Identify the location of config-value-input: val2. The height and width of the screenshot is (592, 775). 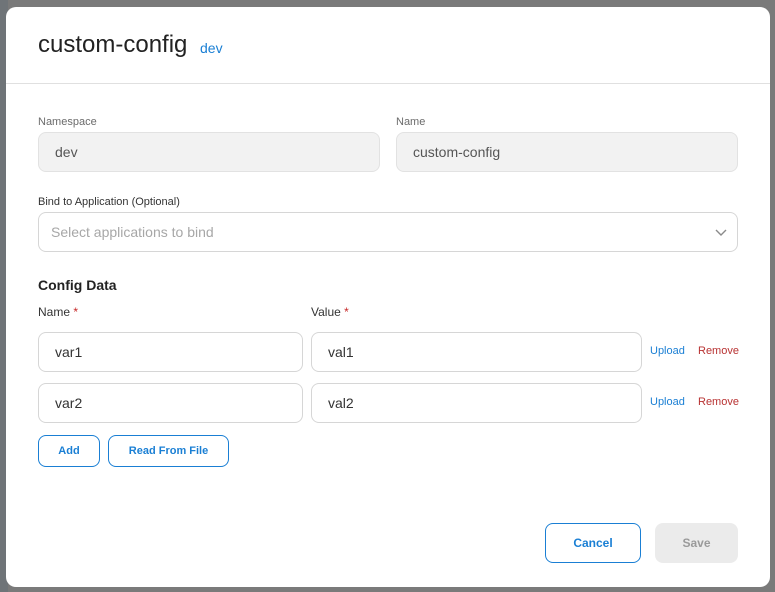
(476, 403).